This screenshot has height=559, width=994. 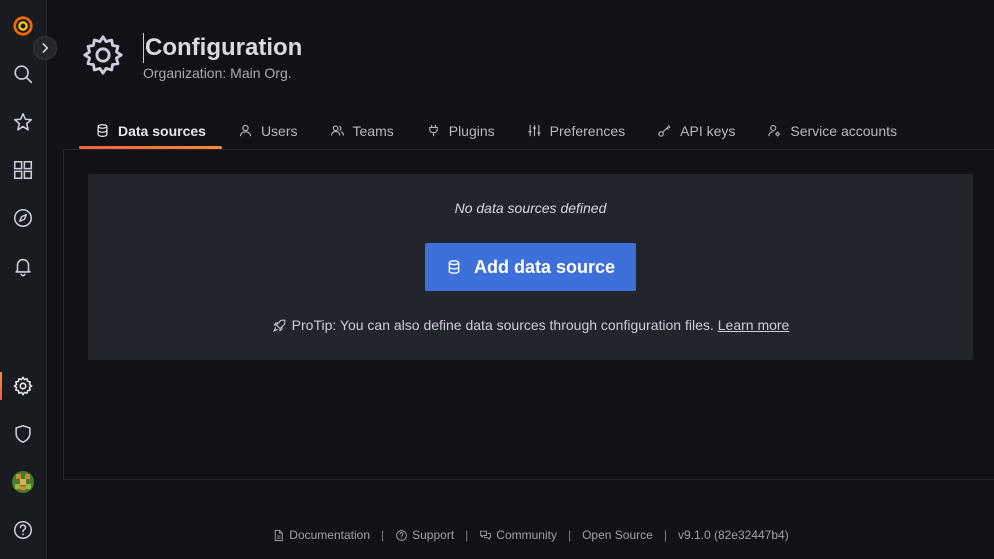 I want to click on tab-label: Data sources, so click(x=162, y=130).